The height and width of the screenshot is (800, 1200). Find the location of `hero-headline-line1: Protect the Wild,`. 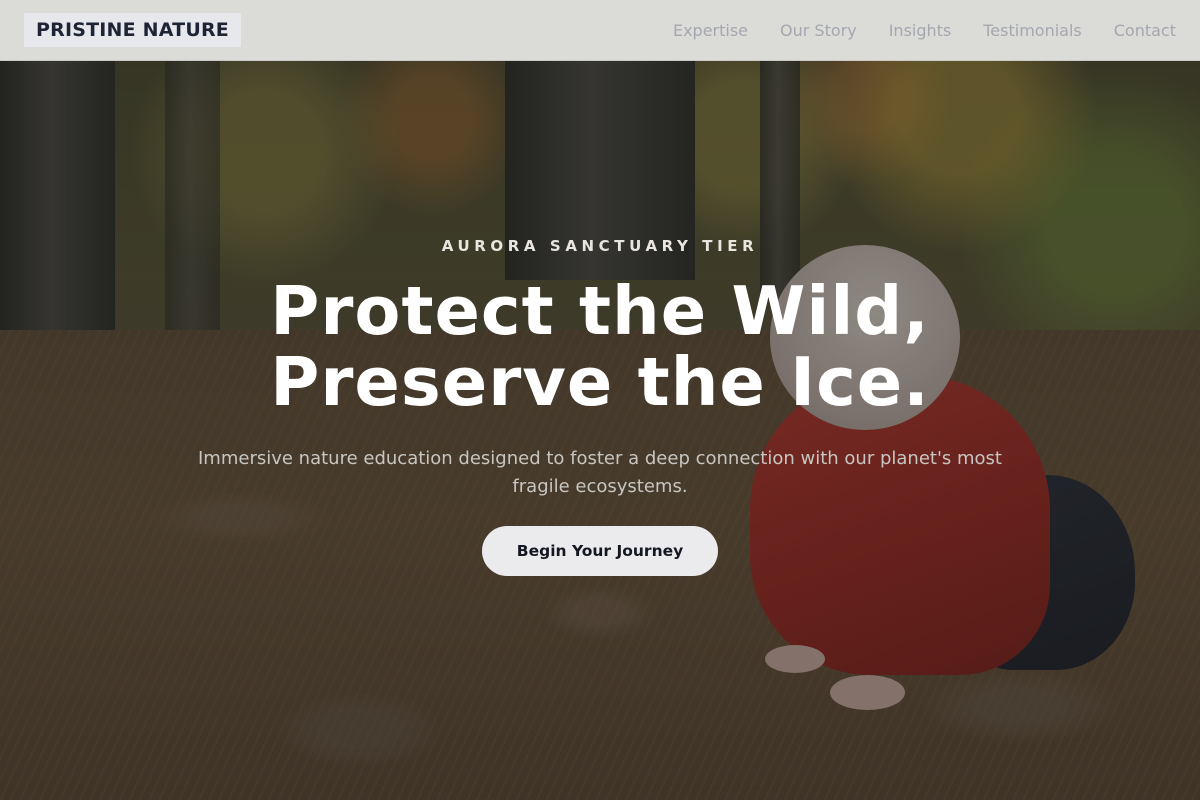

hero-headline-line1: Protect the Wild, is located at coordinates (600, 311).